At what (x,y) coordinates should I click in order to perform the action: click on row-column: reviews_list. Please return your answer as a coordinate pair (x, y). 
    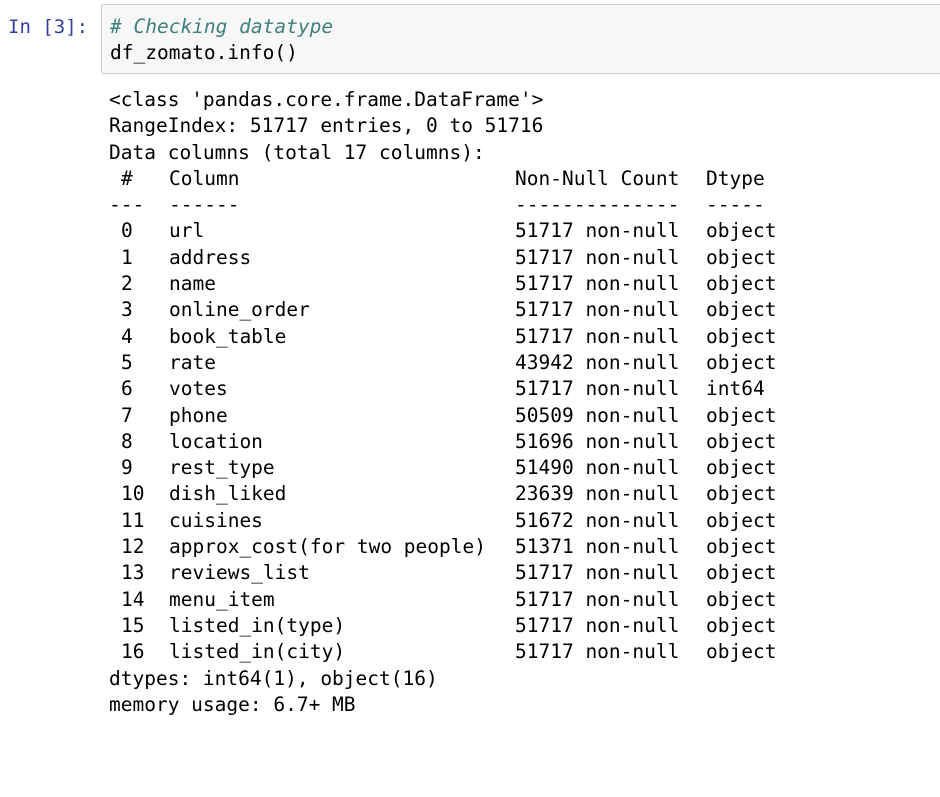
    Looking at the image, I should click on (239, 573).